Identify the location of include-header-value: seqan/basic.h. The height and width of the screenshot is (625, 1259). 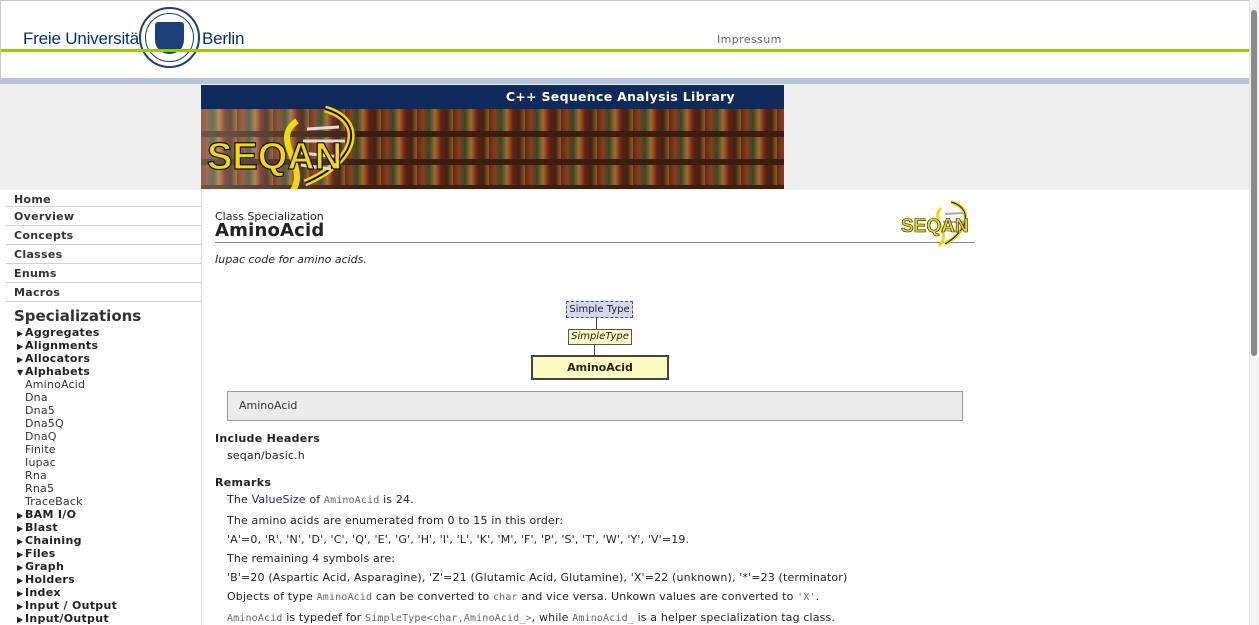
(266, 455).